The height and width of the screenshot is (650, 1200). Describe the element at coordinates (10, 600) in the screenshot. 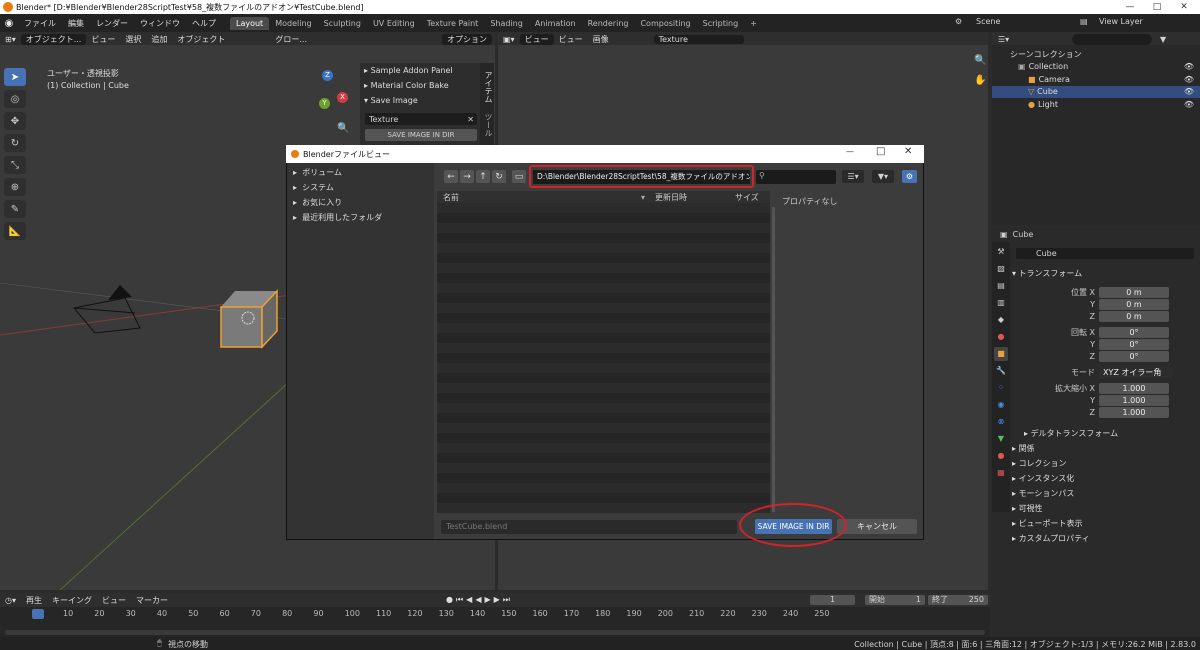

I see `editor-type-icon: ◷▾` at that location.